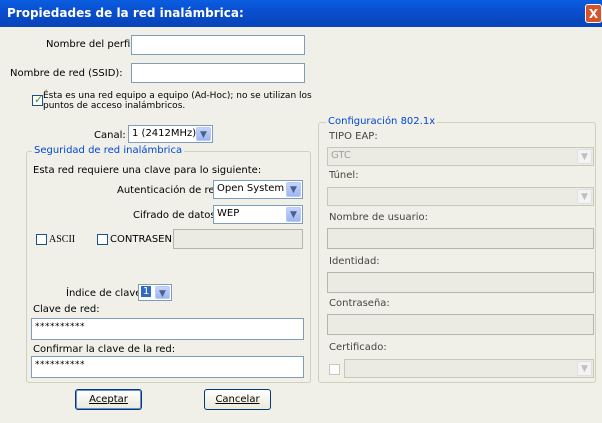 This screenshot has height=423, width=602. Describe the element at coordinates (251, 188) in the screenshot. I see `auth-value: Open System` at that location.